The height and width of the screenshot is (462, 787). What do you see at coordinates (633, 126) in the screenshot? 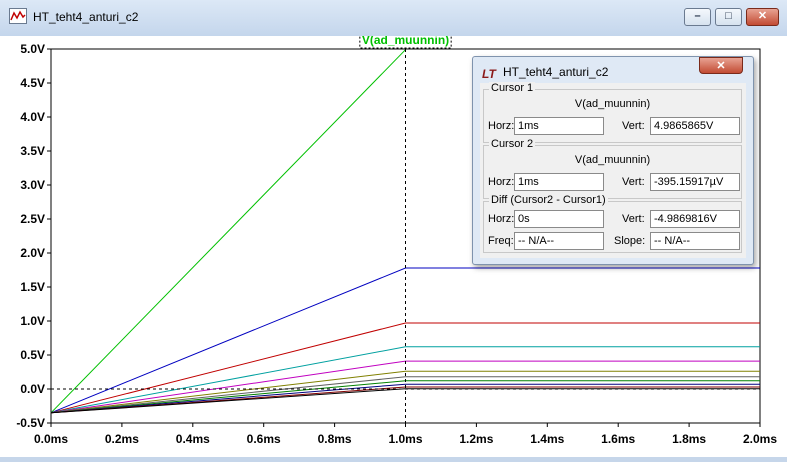
I see `cursor1-vert-label: Vert:` at bounding box center [633, 126].